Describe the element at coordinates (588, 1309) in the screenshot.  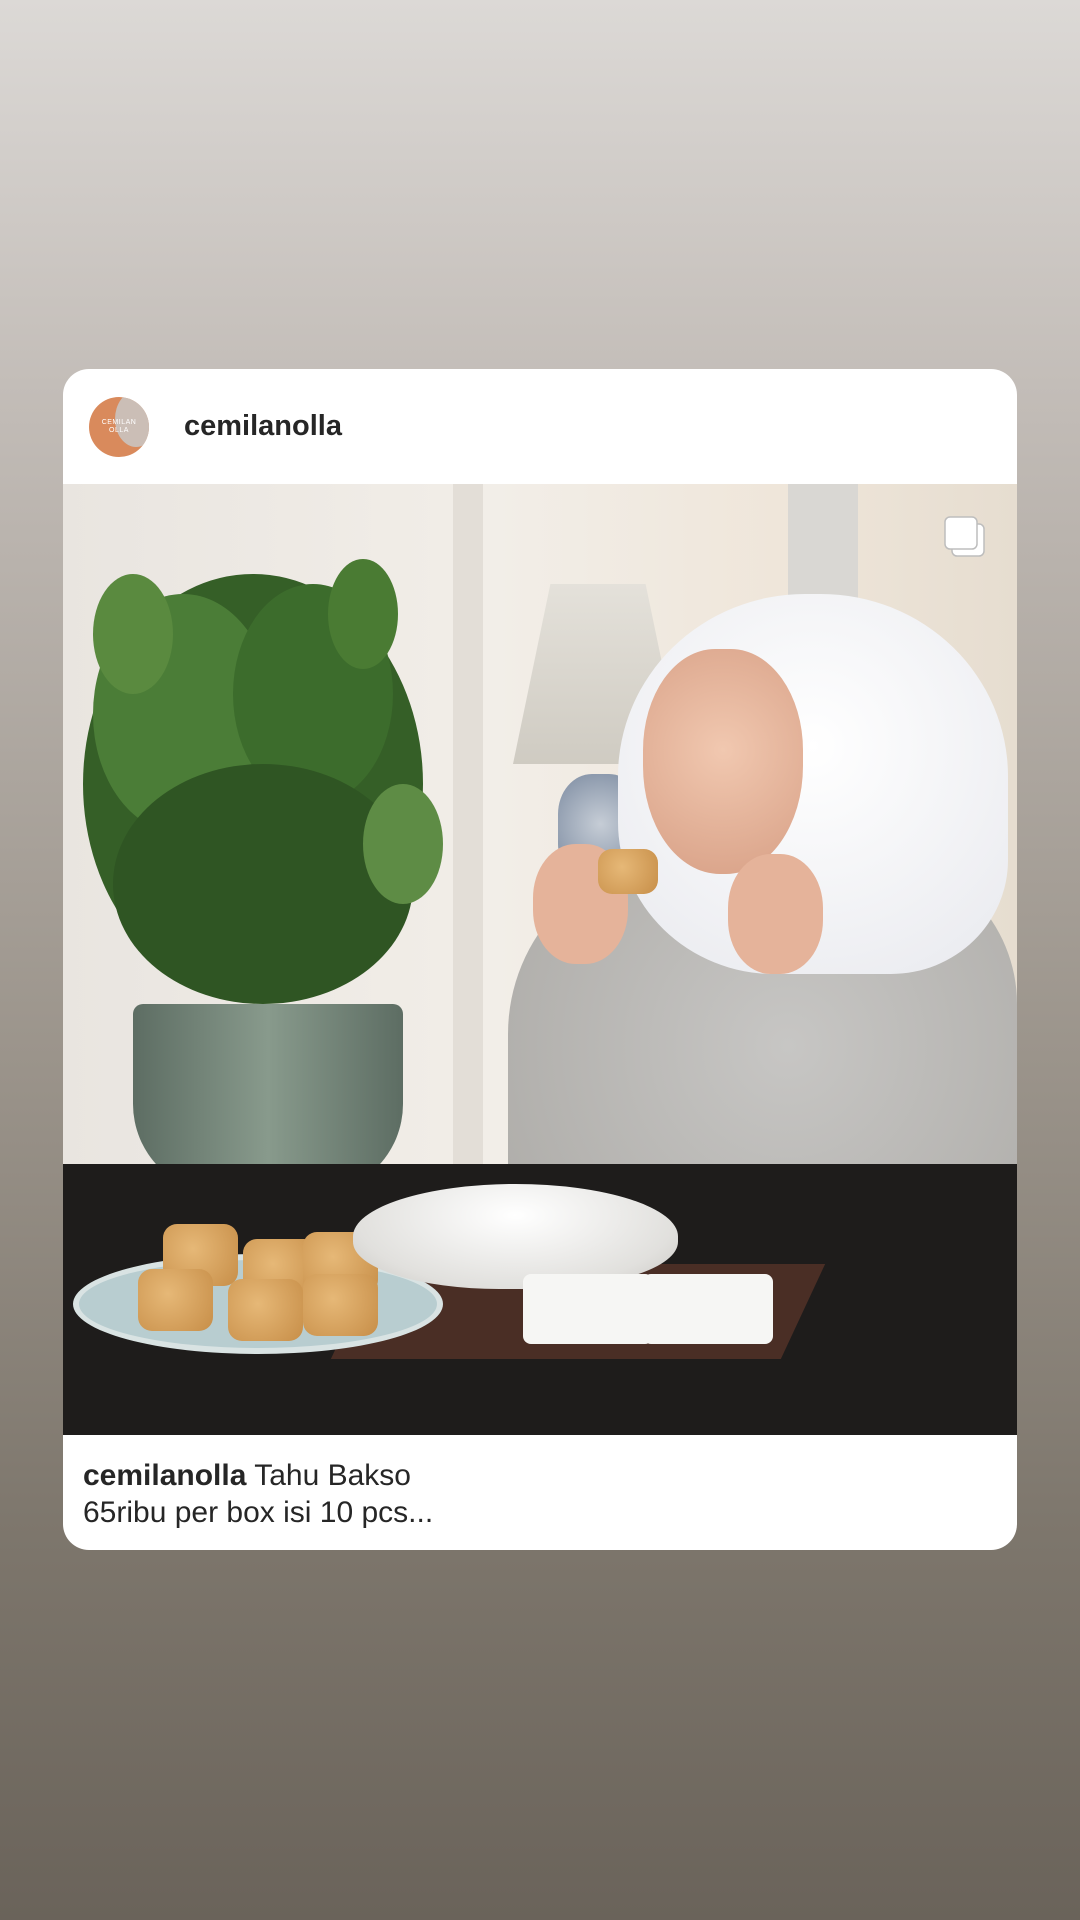
I see `sauce-dish-chili` at that location.